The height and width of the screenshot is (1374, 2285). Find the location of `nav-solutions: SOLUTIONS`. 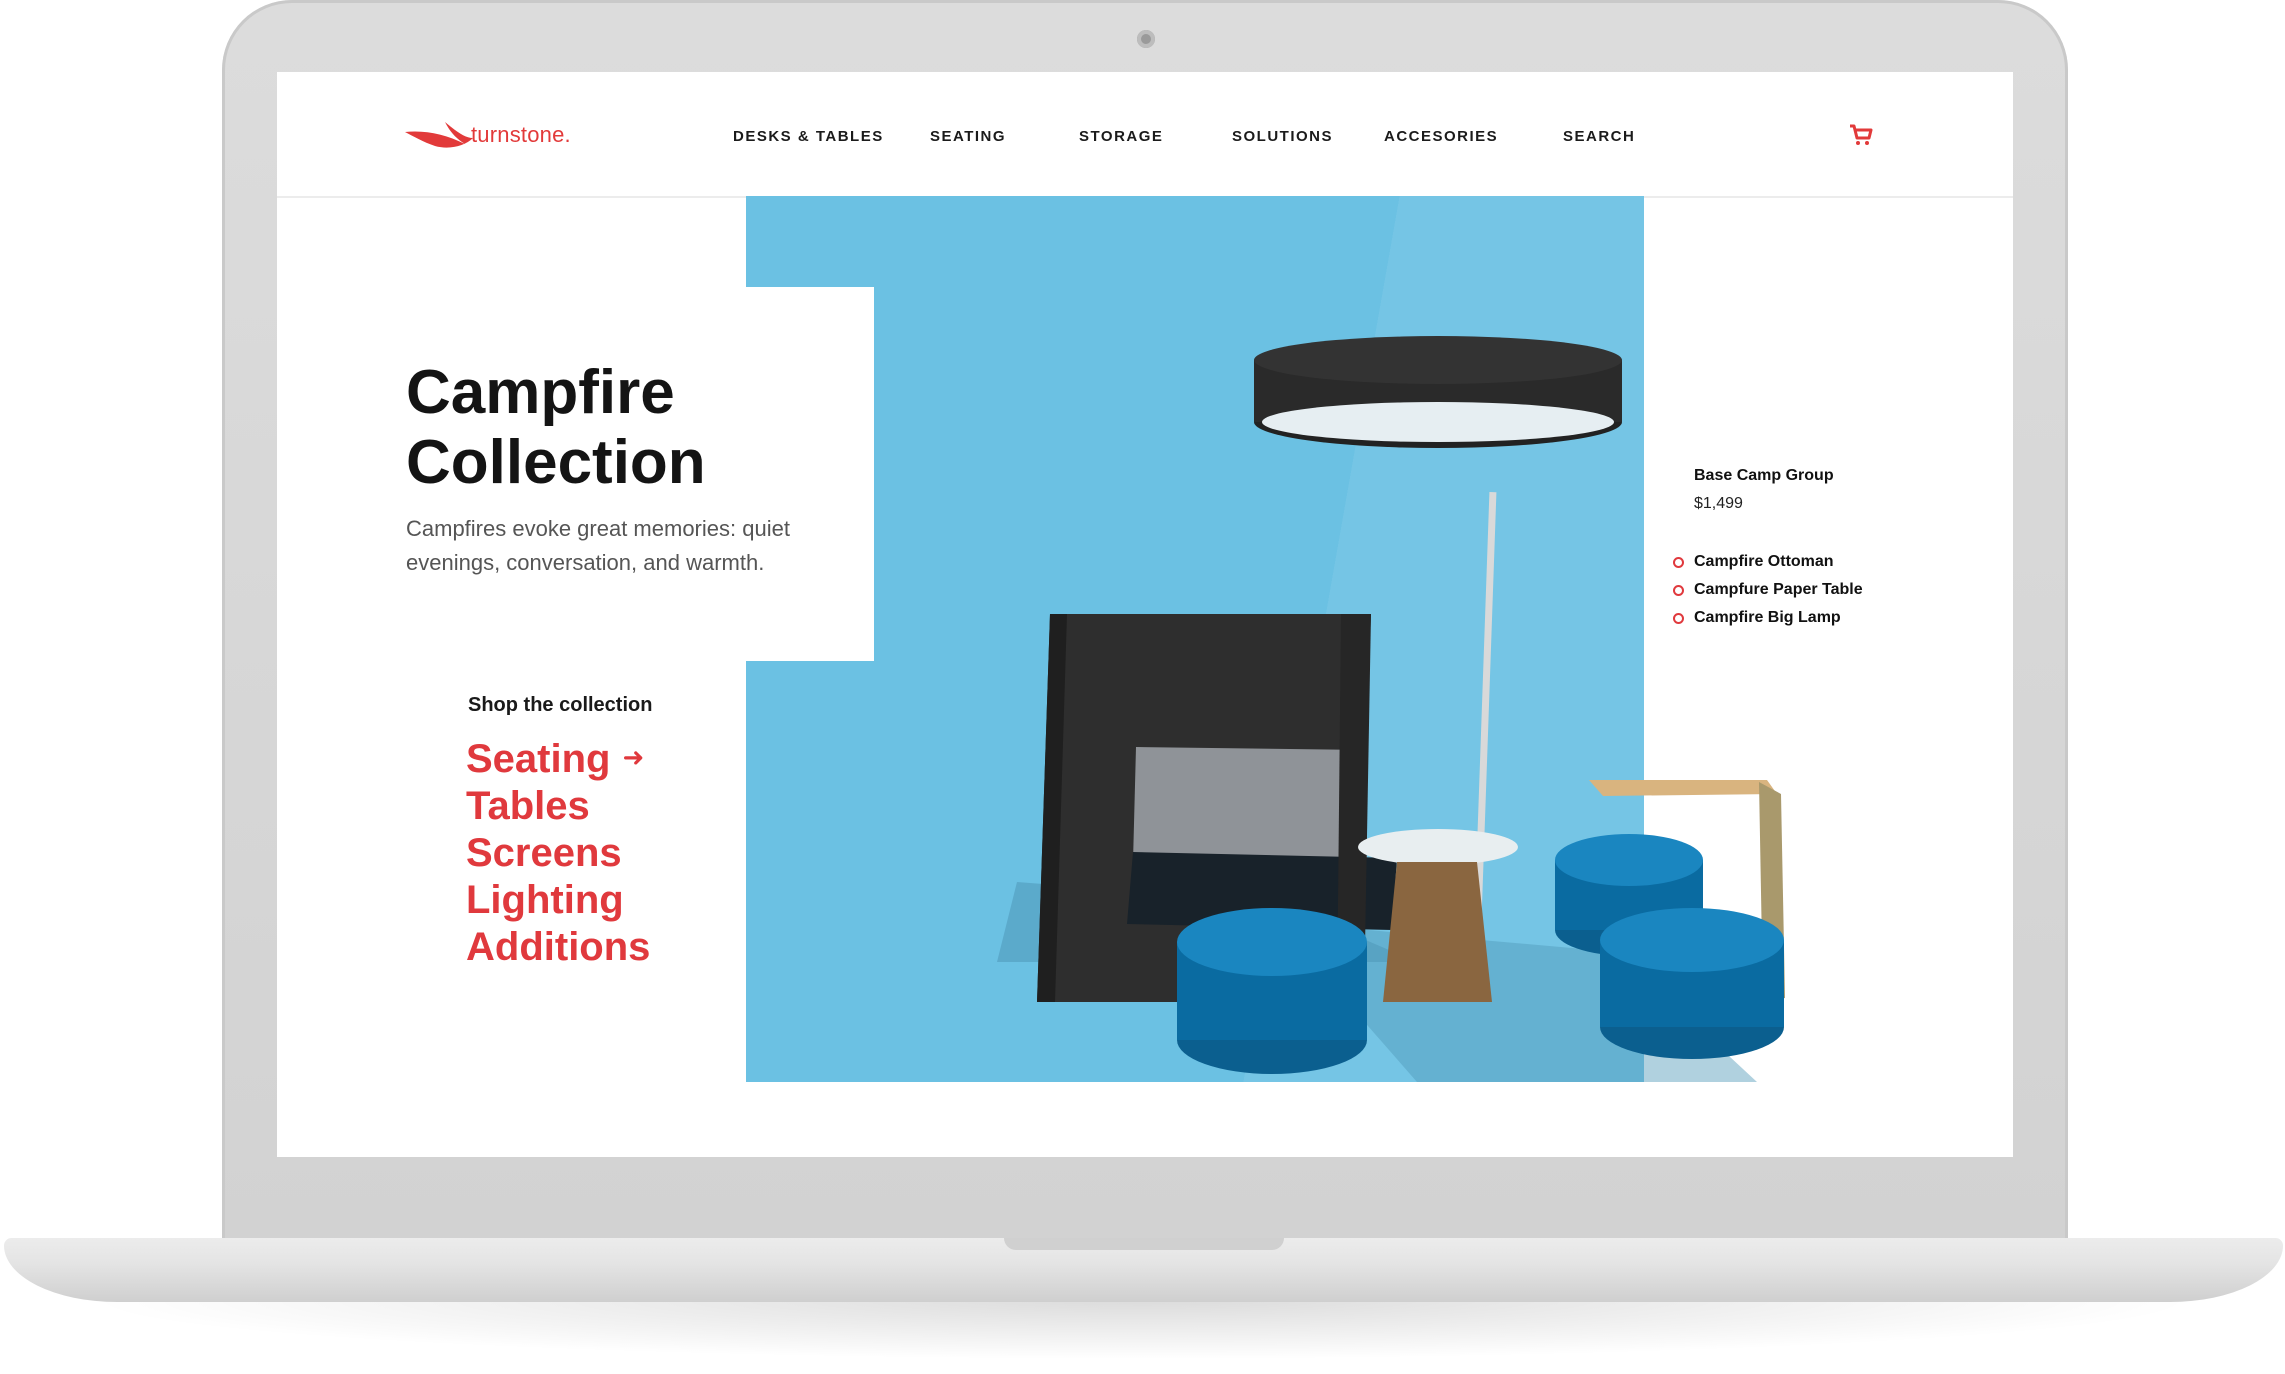

nav-solutions: SOLUTIONS is located at coordinates (1282, 136).